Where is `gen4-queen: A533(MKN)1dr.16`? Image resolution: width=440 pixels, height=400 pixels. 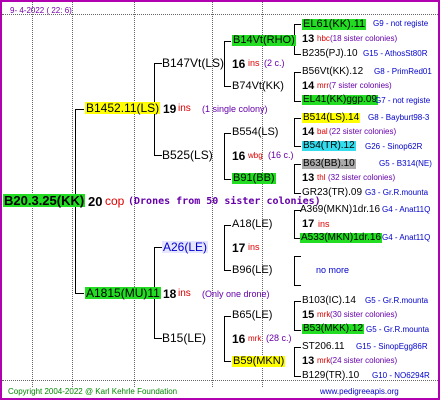
gen4-queen: A533(MKN)1dr.16 is located at coordinates (341, 238).